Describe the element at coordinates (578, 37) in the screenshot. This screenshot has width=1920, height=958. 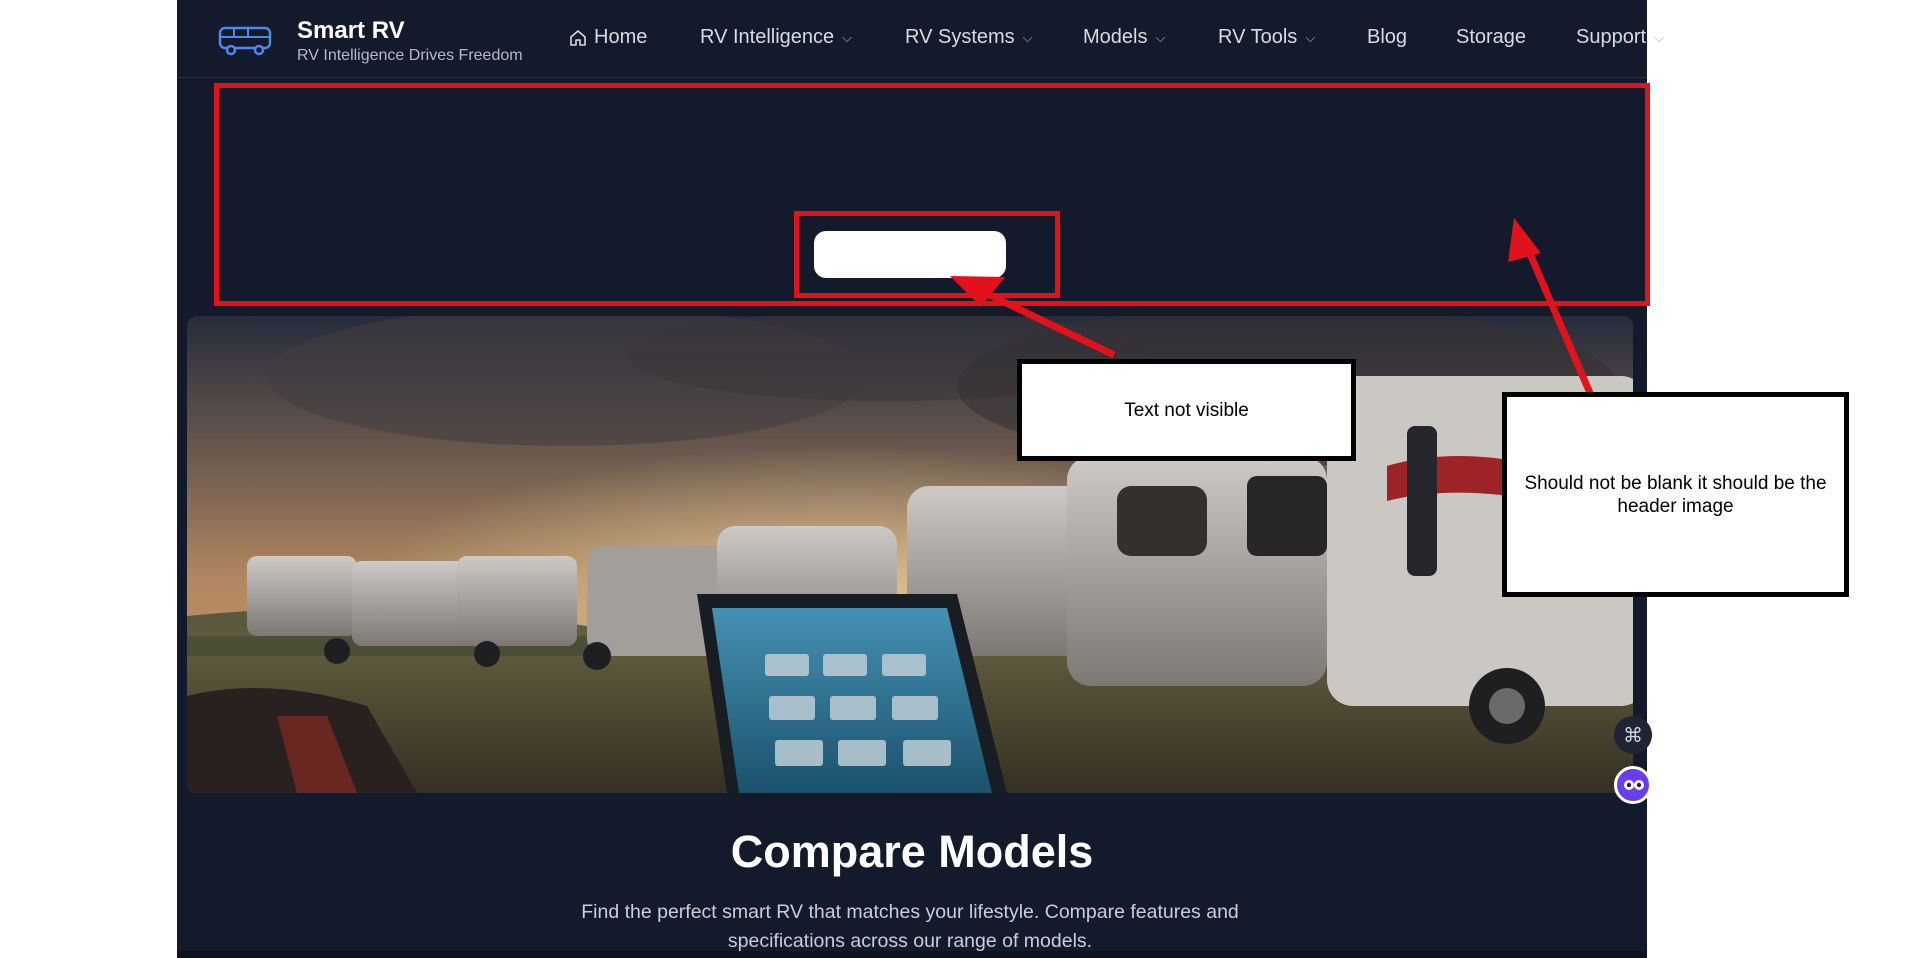
I see `home-icon` at that location.